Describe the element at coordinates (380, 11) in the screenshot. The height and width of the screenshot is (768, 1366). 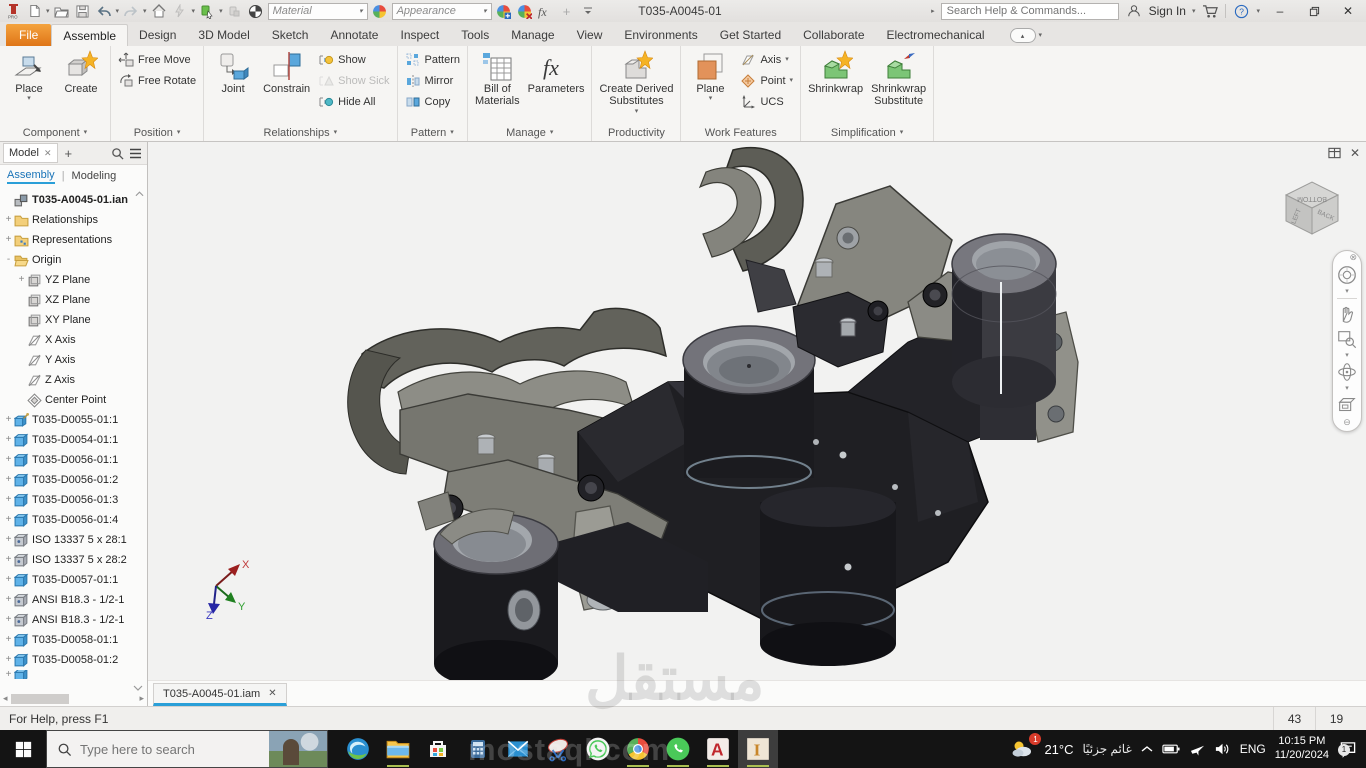
I see `color-wheel-icon` at that location.